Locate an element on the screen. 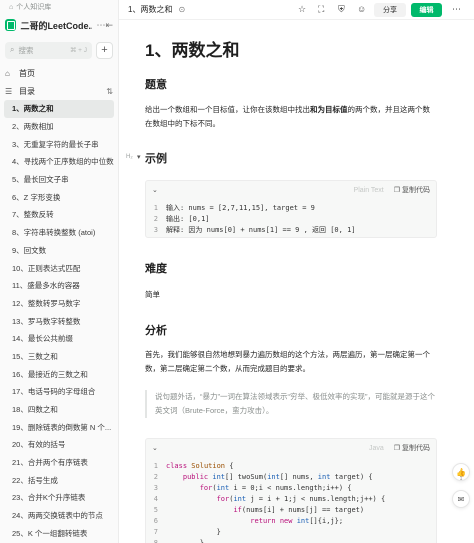 The width and height of the screenshot is (474, 543). breadcrumb: ⌂ 个人知识库 is located at coordinates (59, 7).